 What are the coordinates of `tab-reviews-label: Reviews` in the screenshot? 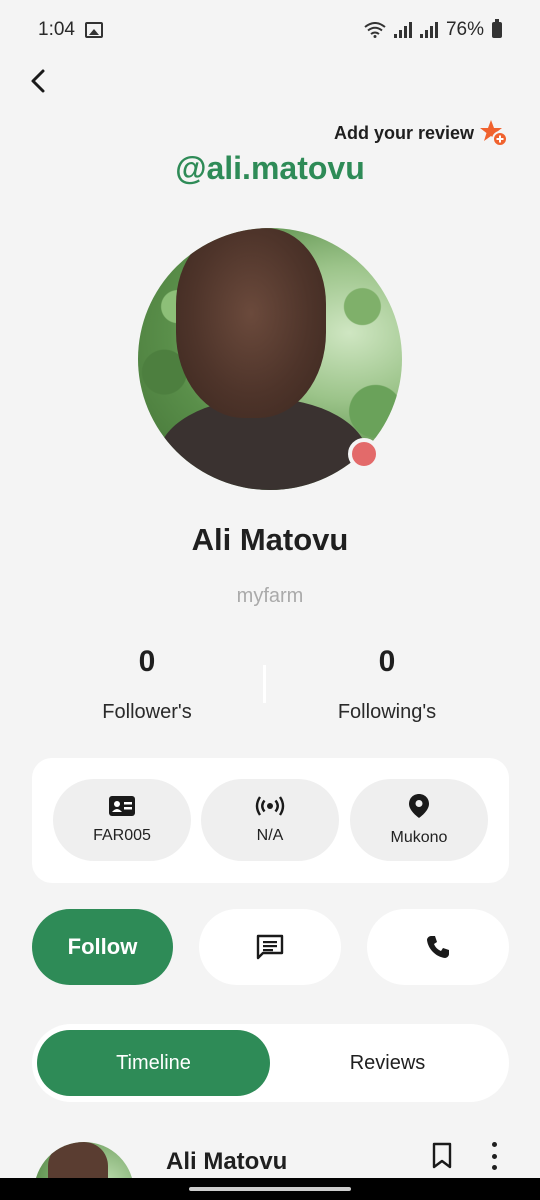 It's located at (387, 1062).